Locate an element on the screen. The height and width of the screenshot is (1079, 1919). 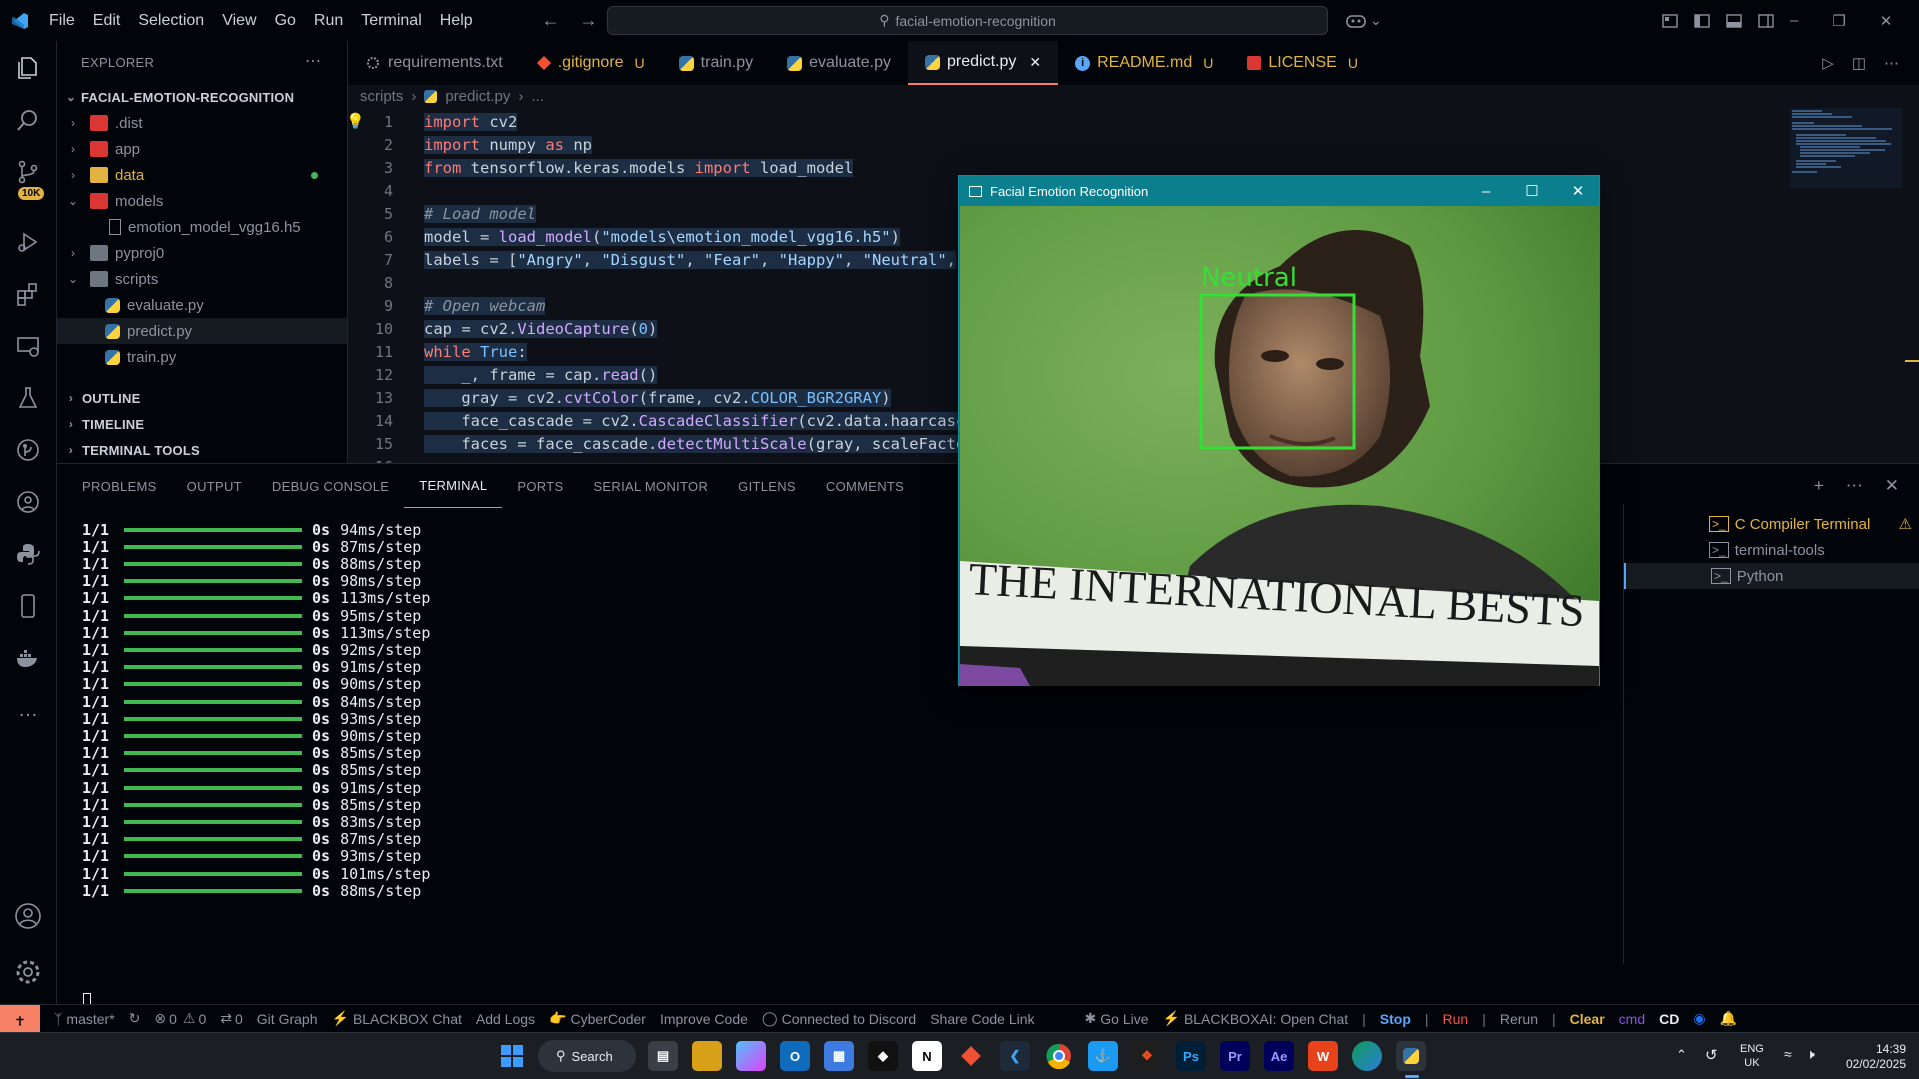
status-improve-code: Improve Code is located at coordinates (704, 1019).